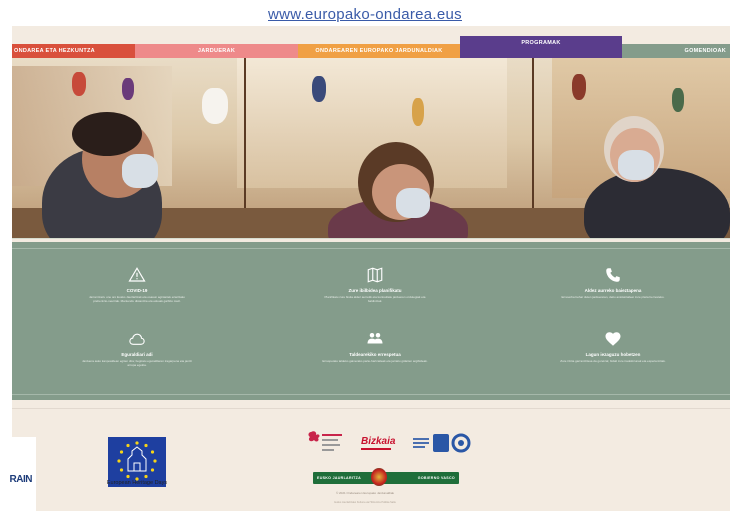  What do you see at coordinates (375, 338) in the screenshot?
I see `people-icon` at bounding box center [375, 338].